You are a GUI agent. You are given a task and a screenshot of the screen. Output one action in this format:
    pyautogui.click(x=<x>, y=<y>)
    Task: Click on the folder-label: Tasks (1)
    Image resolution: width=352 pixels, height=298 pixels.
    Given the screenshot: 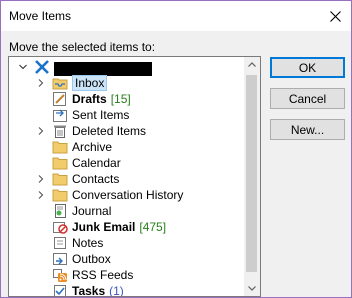 What is the action you would take?
    pyautogui.click(x=98, y=290)
    